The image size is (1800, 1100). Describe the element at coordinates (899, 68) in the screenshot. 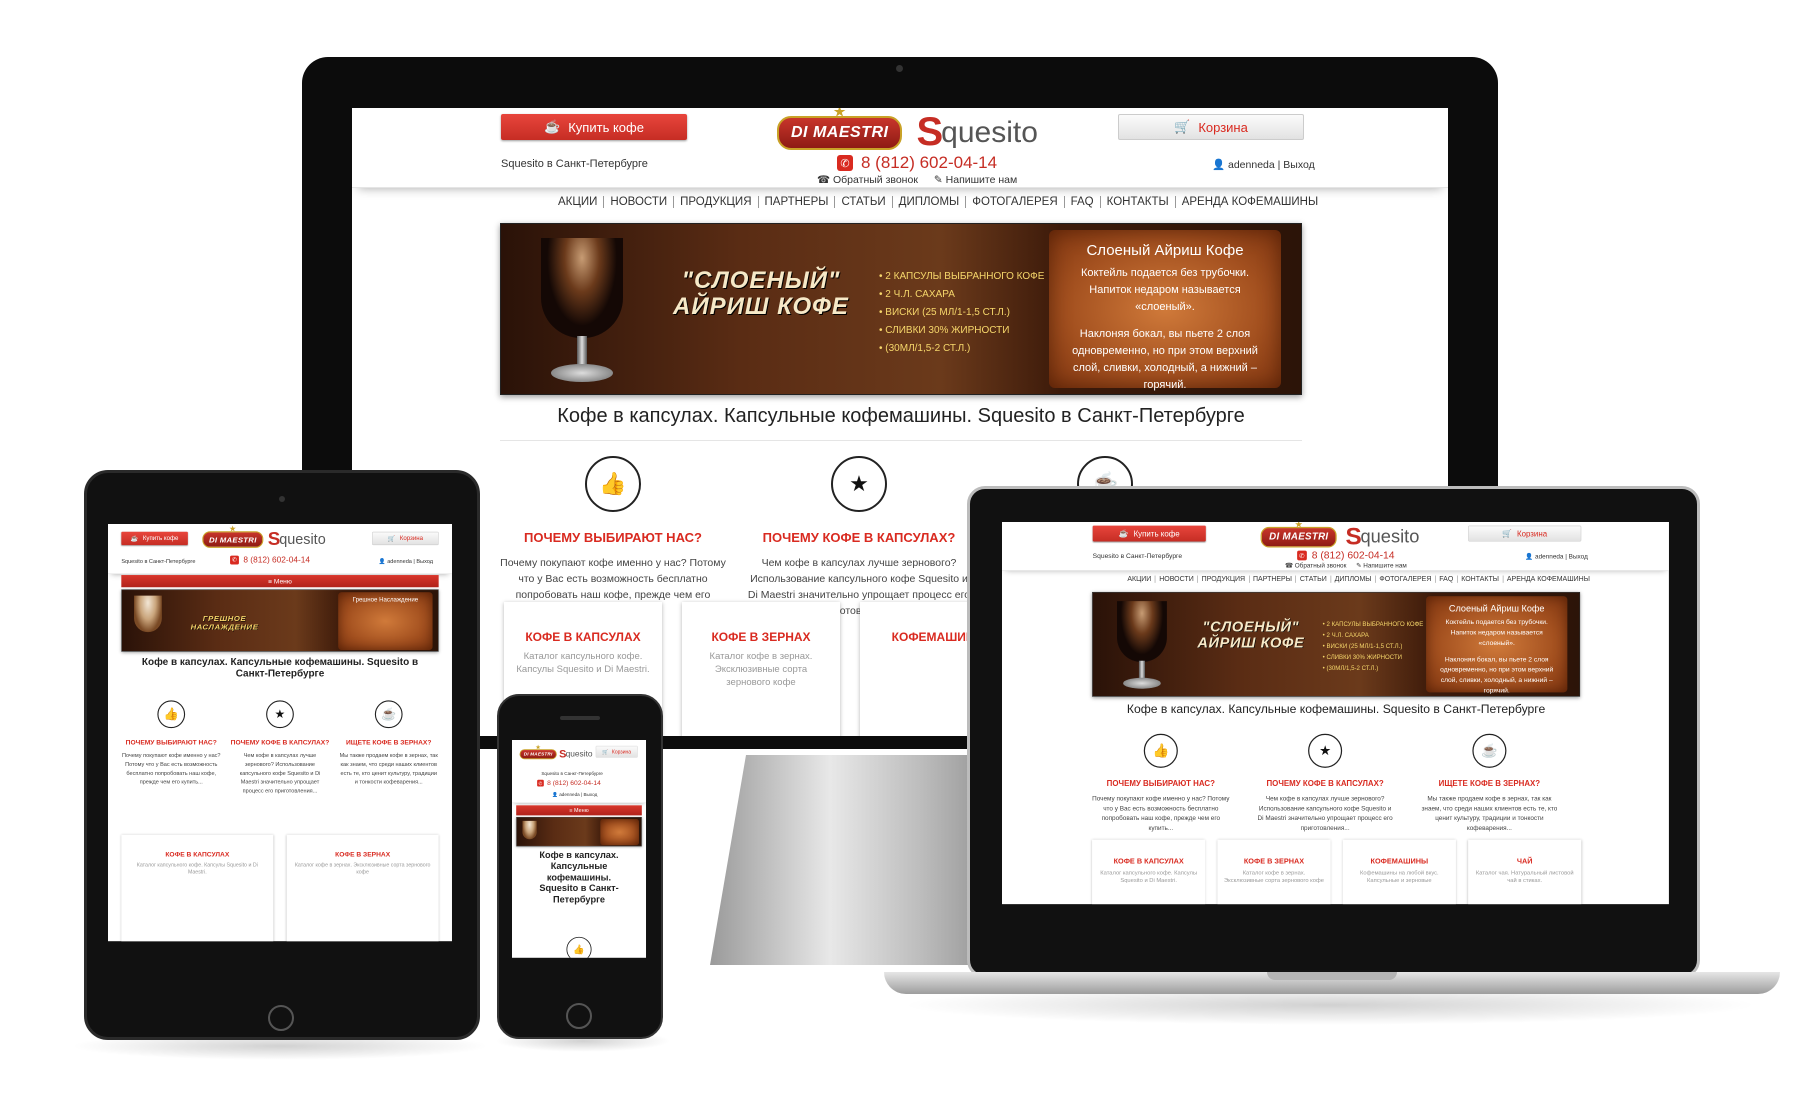

I see `imac-camera` at that location.